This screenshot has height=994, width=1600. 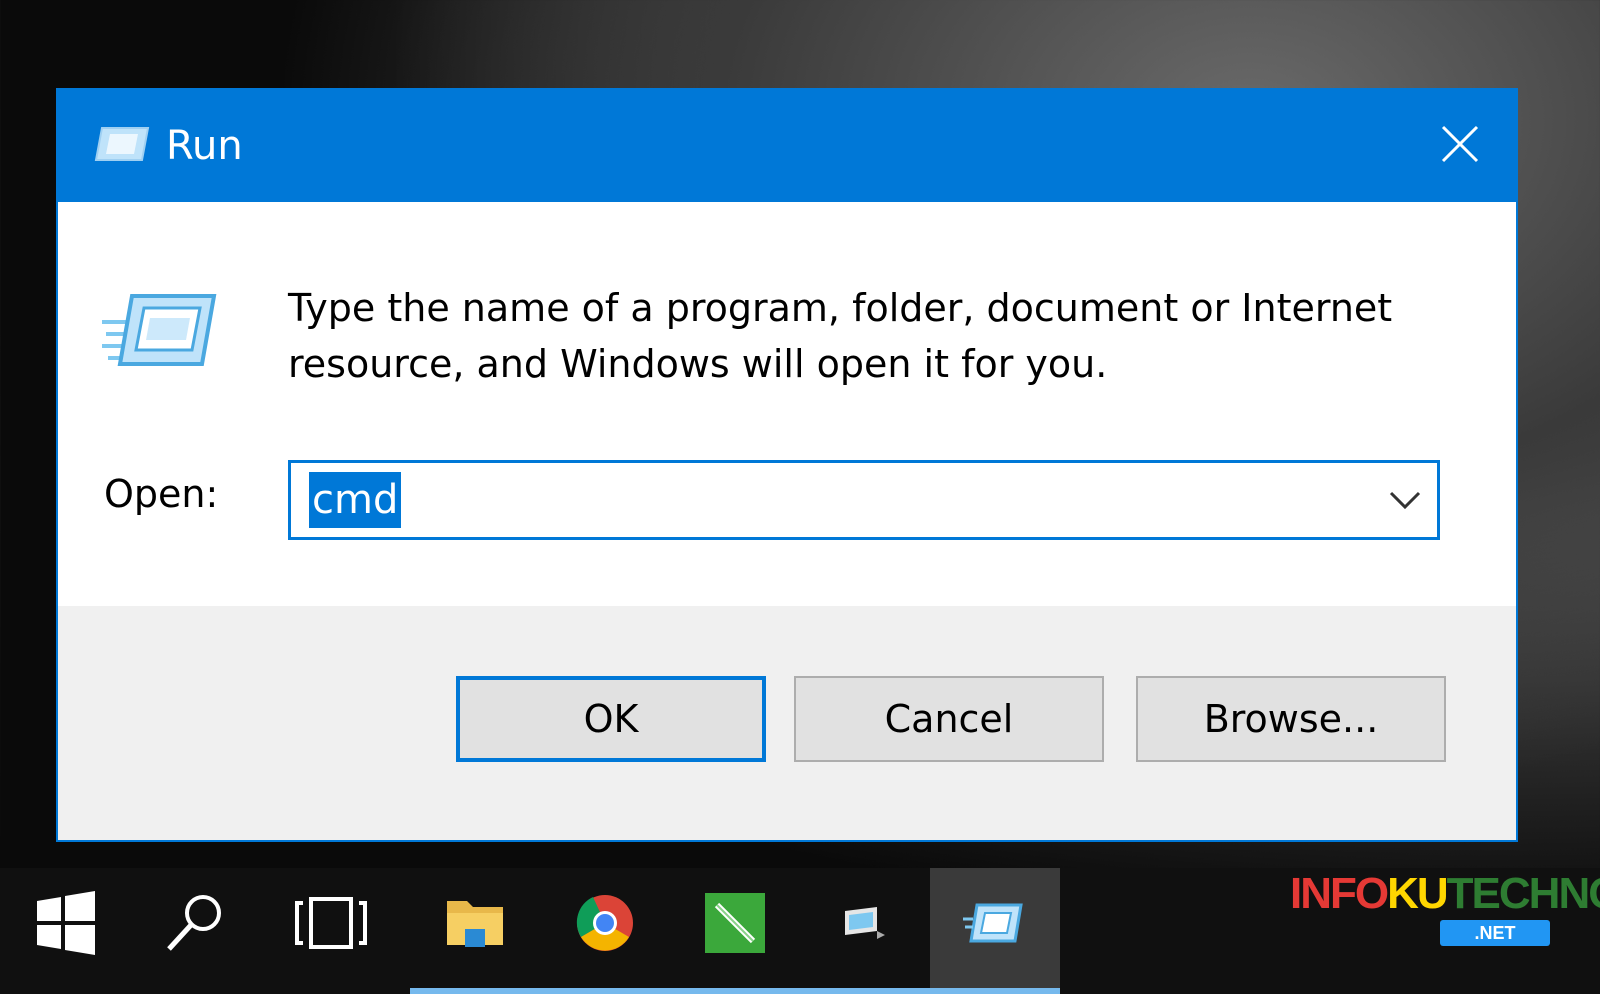 What do you see at coordinates (949, 719) in the screenshot?
I see `cancel-button: Cancel` at bounding box center [949, 719].